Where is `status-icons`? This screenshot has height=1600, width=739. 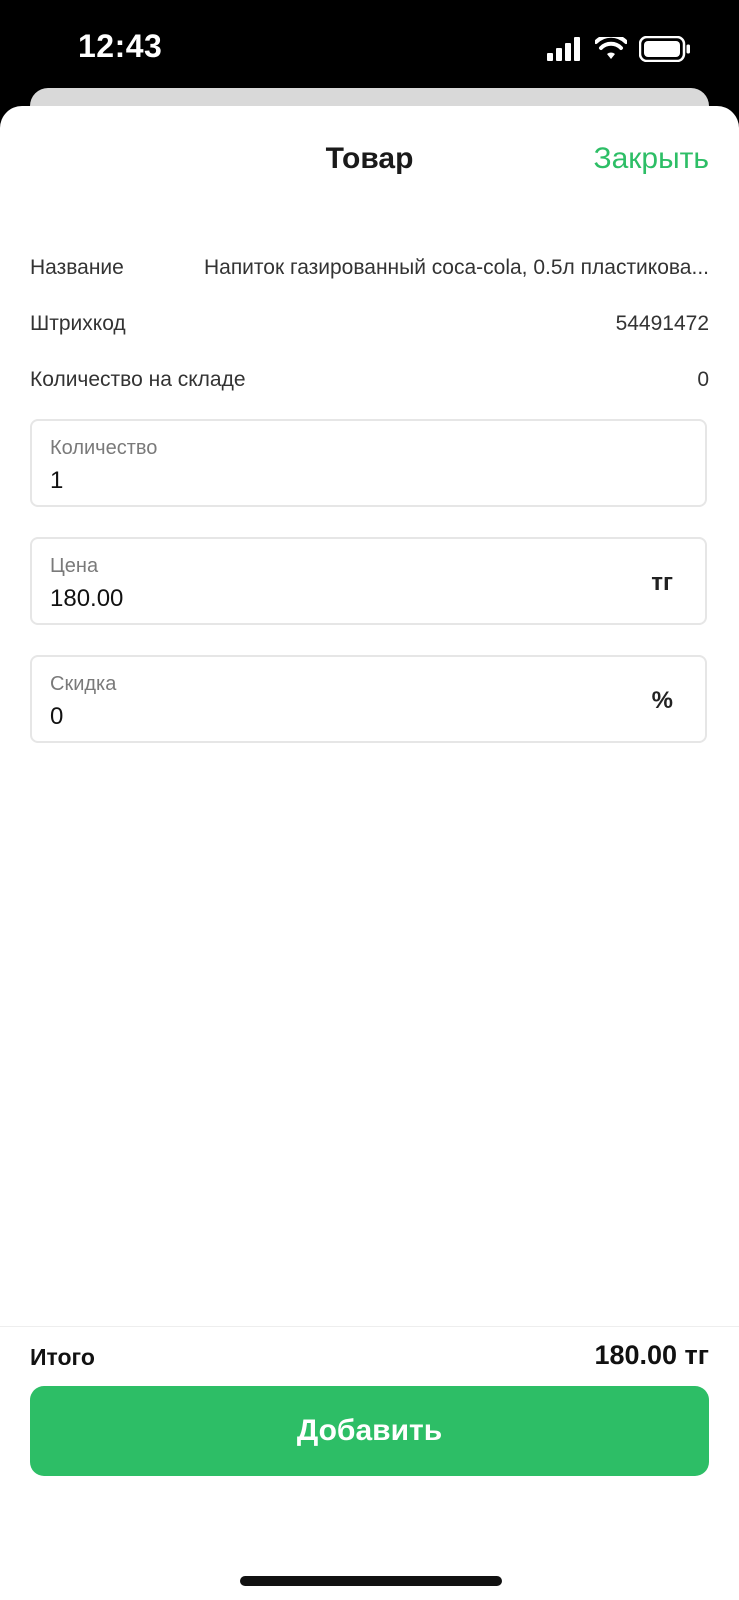
status-icons is located at coordinates (619, 50).